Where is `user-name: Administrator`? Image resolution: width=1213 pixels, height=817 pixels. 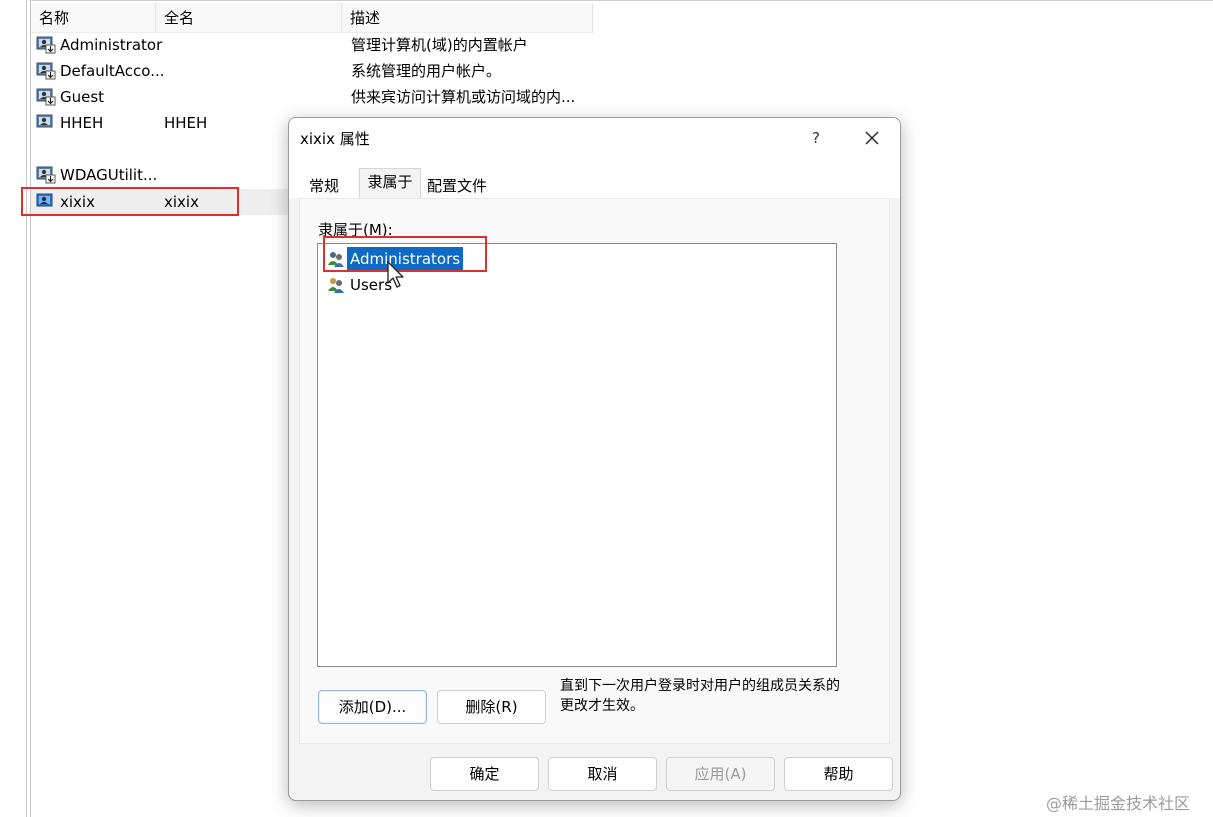 user-name: Administrator is located at coordinates (111, 45).